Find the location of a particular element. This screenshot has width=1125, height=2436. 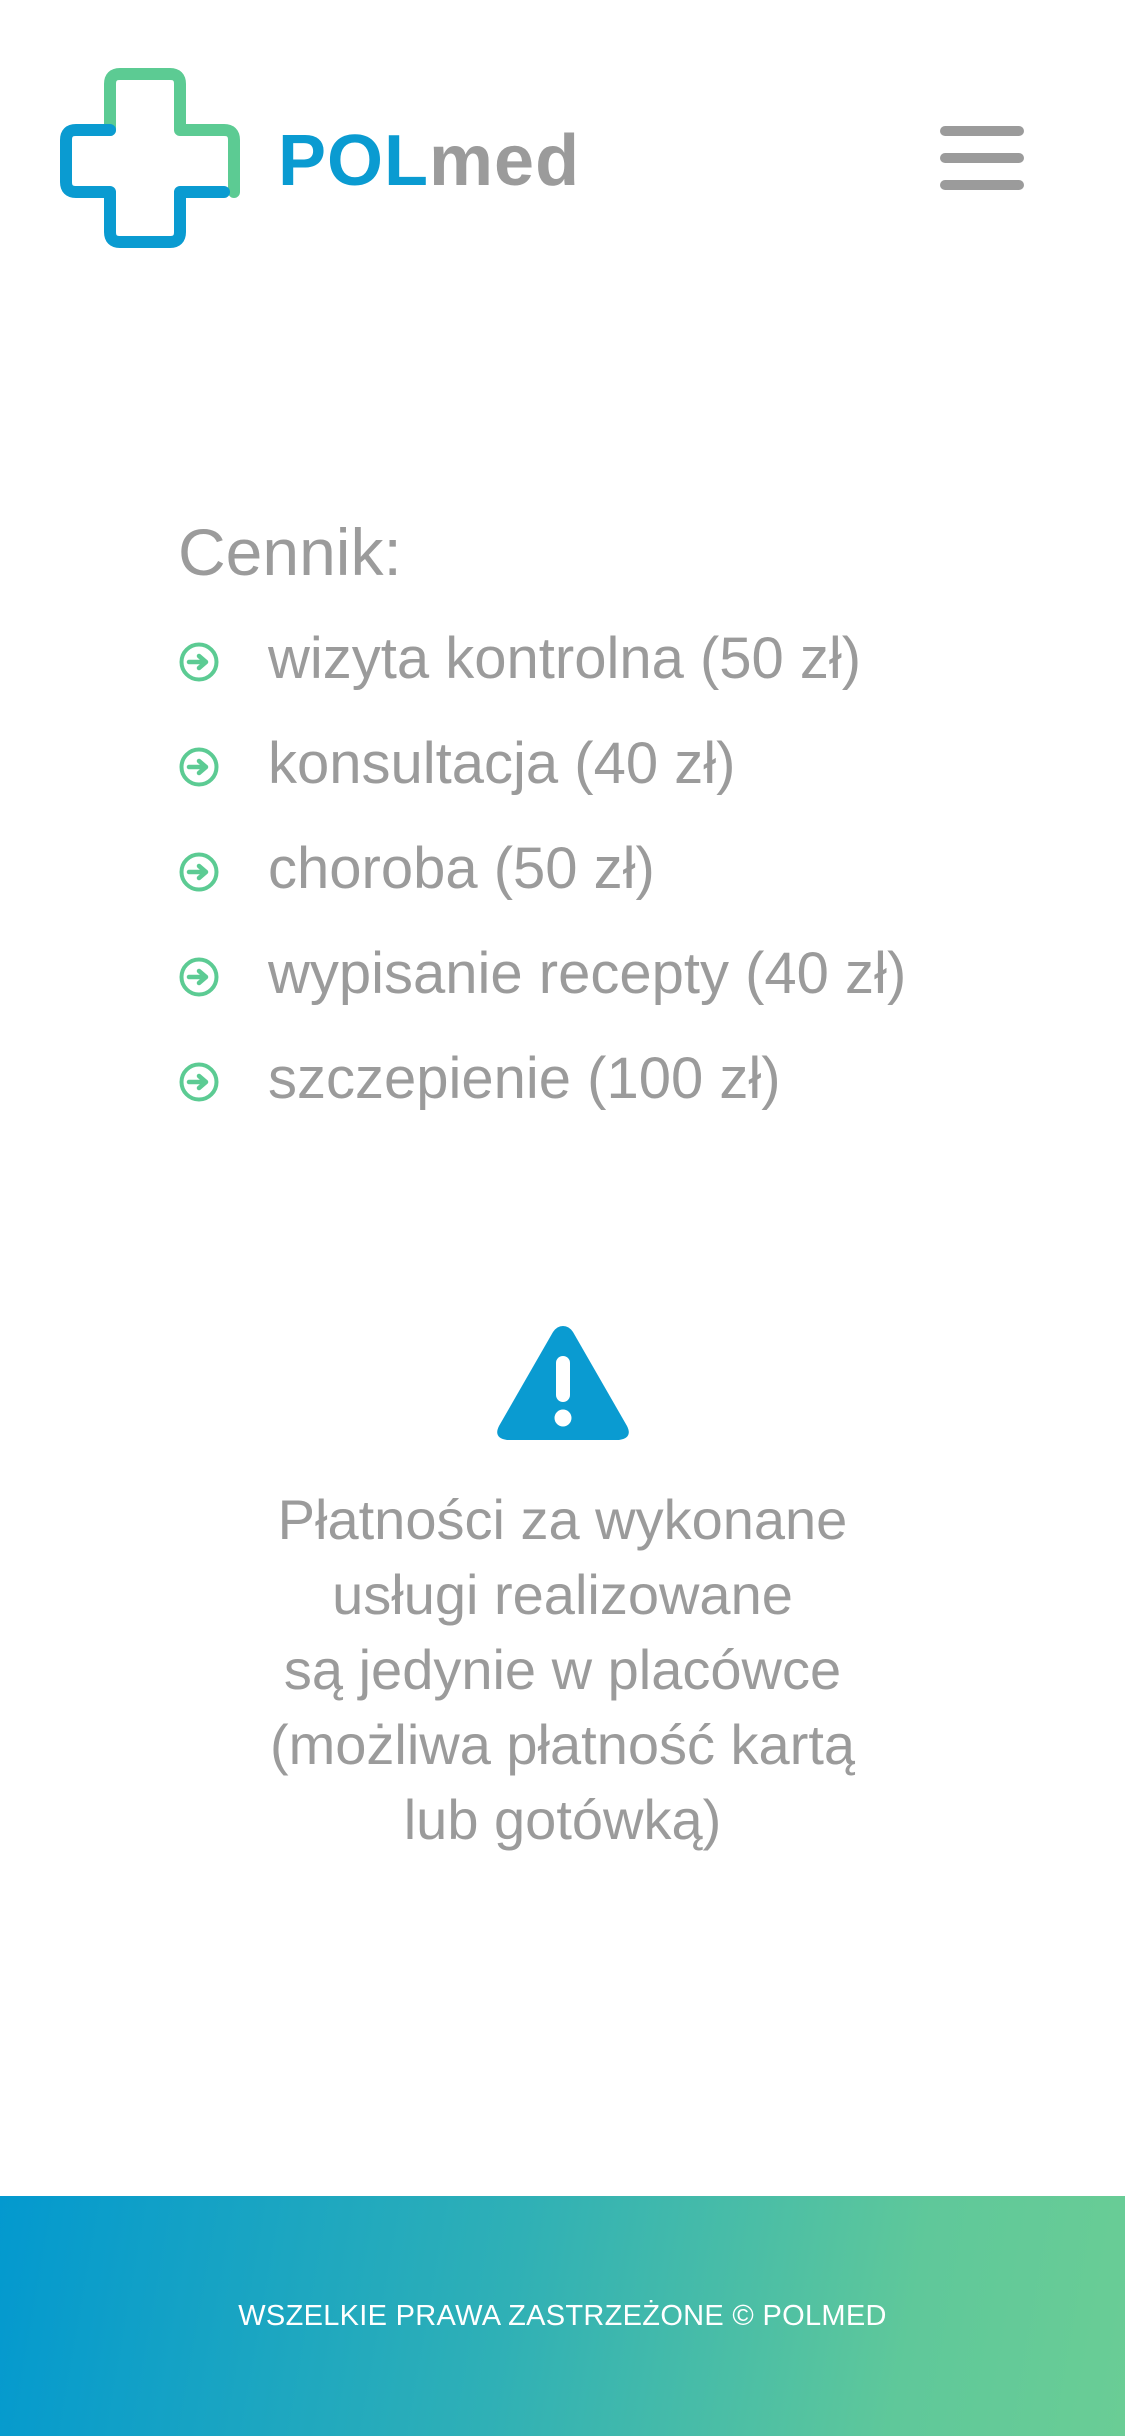

notice-line: usługi realizowane is located at coordinates (562, 1594).